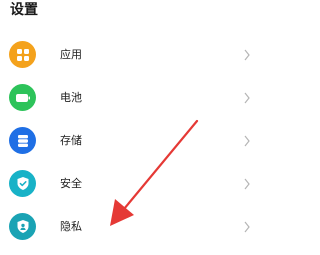 This screenshot has width=320, height=255. Describe the element at coordinates (22, 140) in the screenshot. I see `storage-icon` at that location.